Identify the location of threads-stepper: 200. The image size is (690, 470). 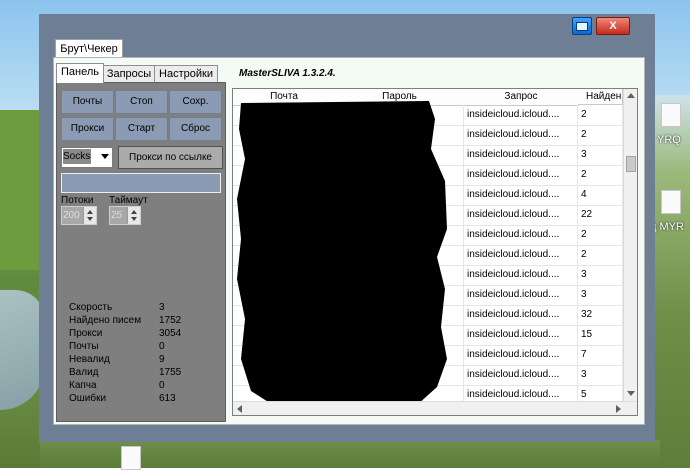
(79, 215).